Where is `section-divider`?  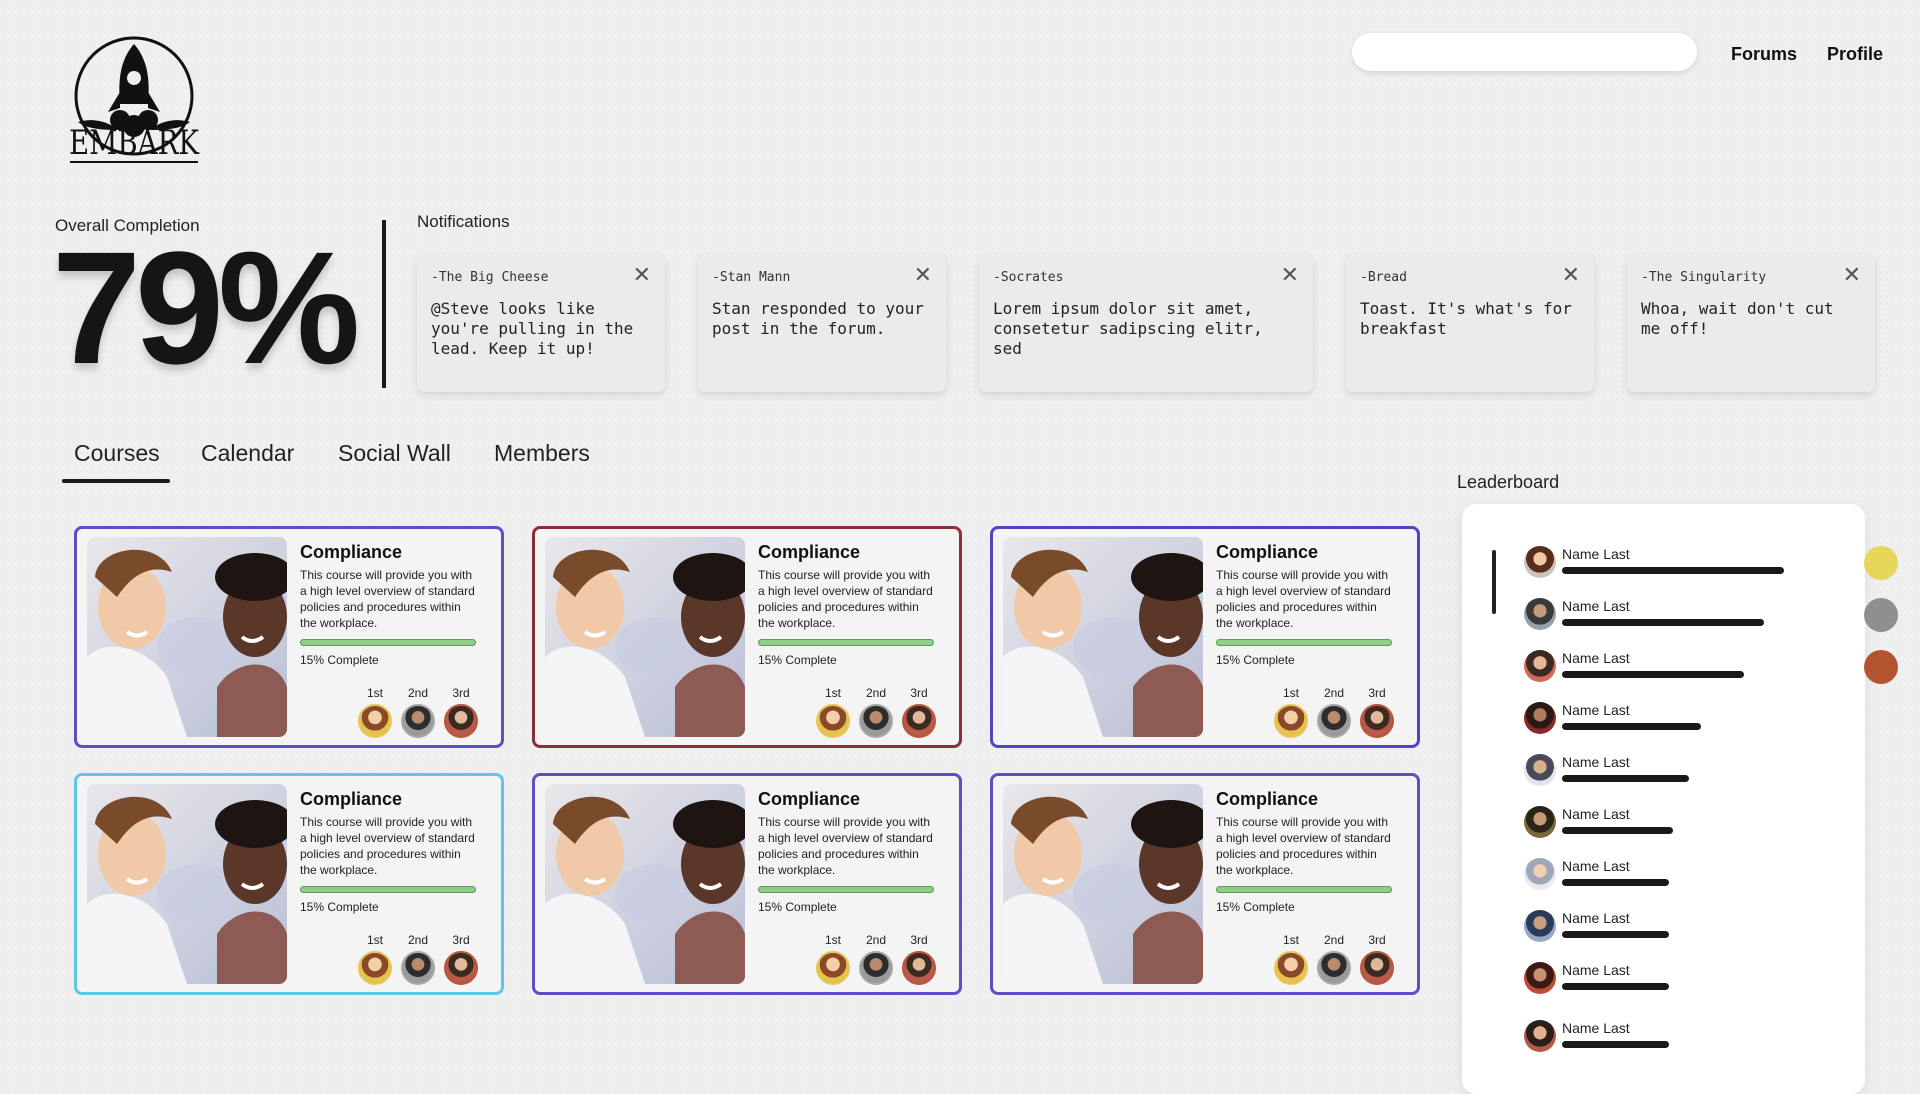
section-divider is located at coordinates (384, 304).